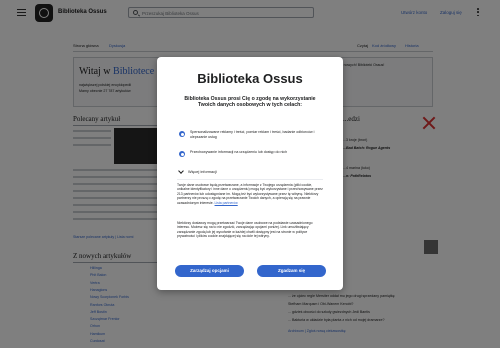 Image resolution: width=500 pixels, height=348 pixels. I want to click on device-storage-icon, so click(182, 154).